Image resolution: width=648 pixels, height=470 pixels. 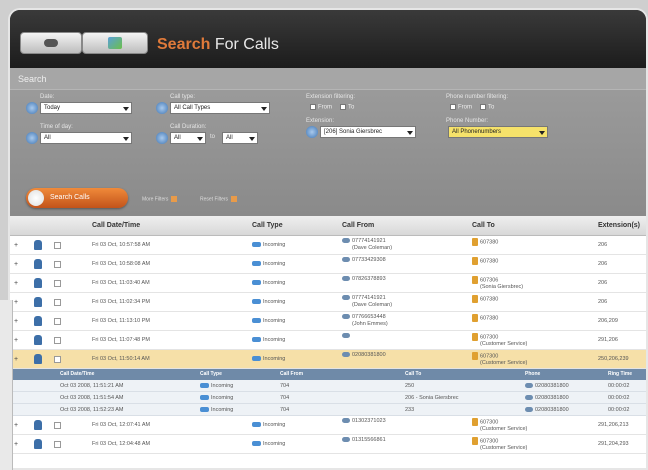 I want to click on date-select: Today, so click(x=86, y=108).